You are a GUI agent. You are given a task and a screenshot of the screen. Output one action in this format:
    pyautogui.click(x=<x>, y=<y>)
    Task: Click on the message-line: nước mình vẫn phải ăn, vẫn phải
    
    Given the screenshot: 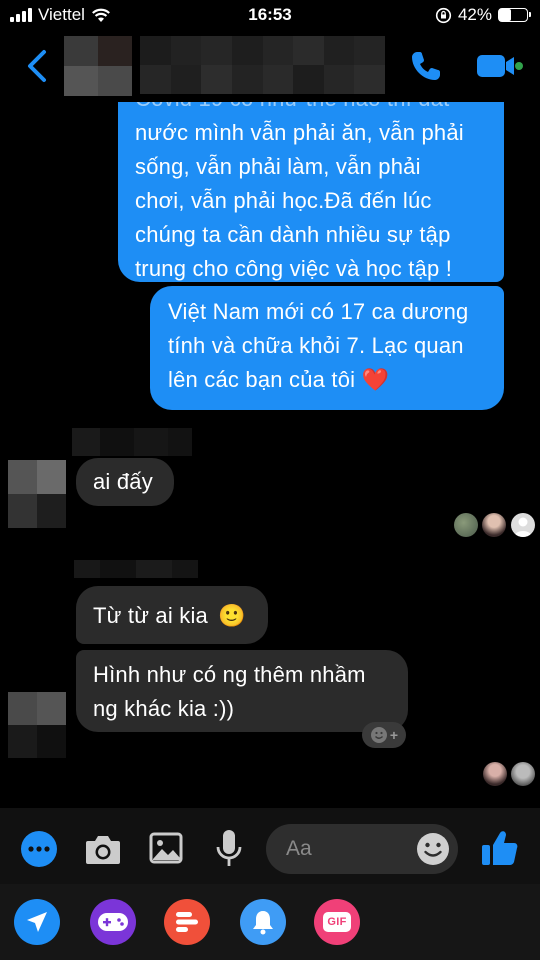 What is the action you would take?
    pyautogui.click(x=299, y=132)
    